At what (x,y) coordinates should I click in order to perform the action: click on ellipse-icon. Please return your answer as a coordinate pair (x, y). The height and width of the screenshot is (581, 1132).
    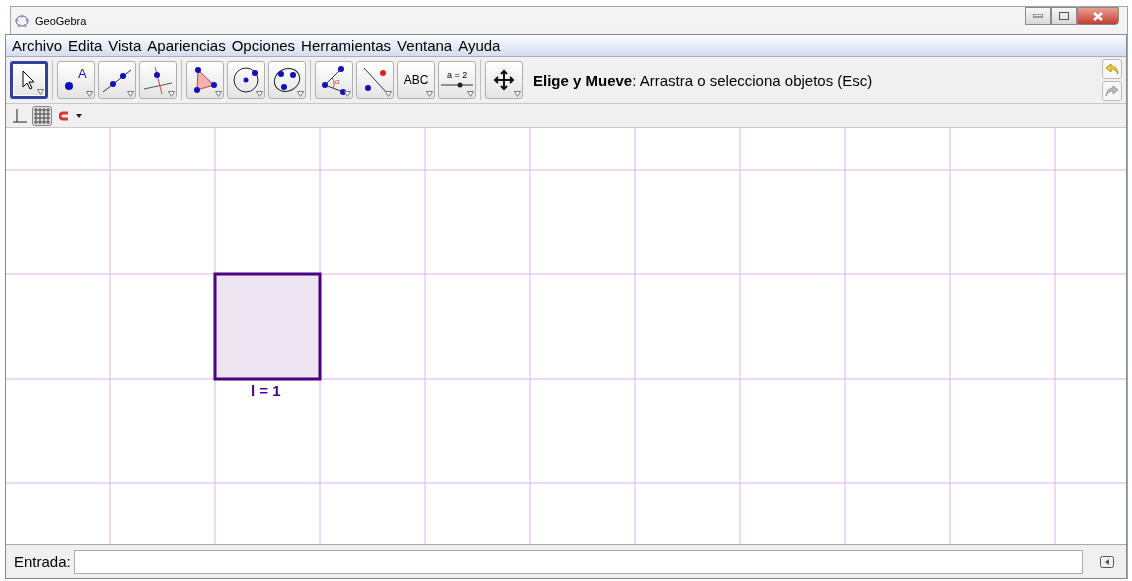
    Looking at the image, I should click on (287, 80).